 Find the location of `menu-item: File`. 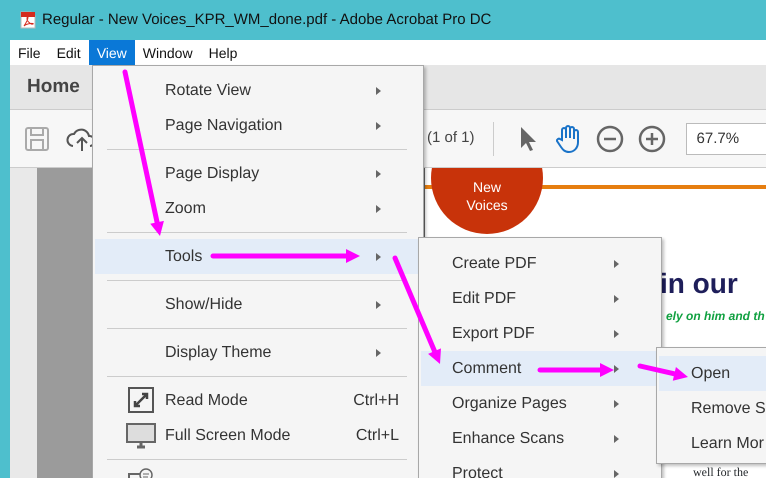

menu-item: File is located at coordinates (29, 52).